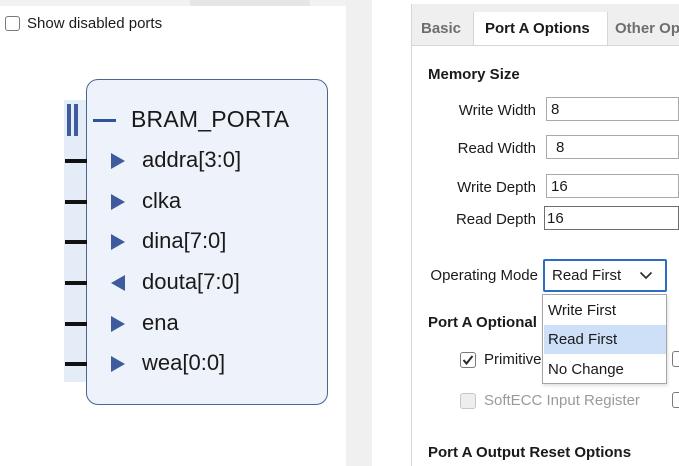  What do you see at coordinates (359, 233) in the screenshot?
I see `panel-splitter` at bounding box center [359, 233].